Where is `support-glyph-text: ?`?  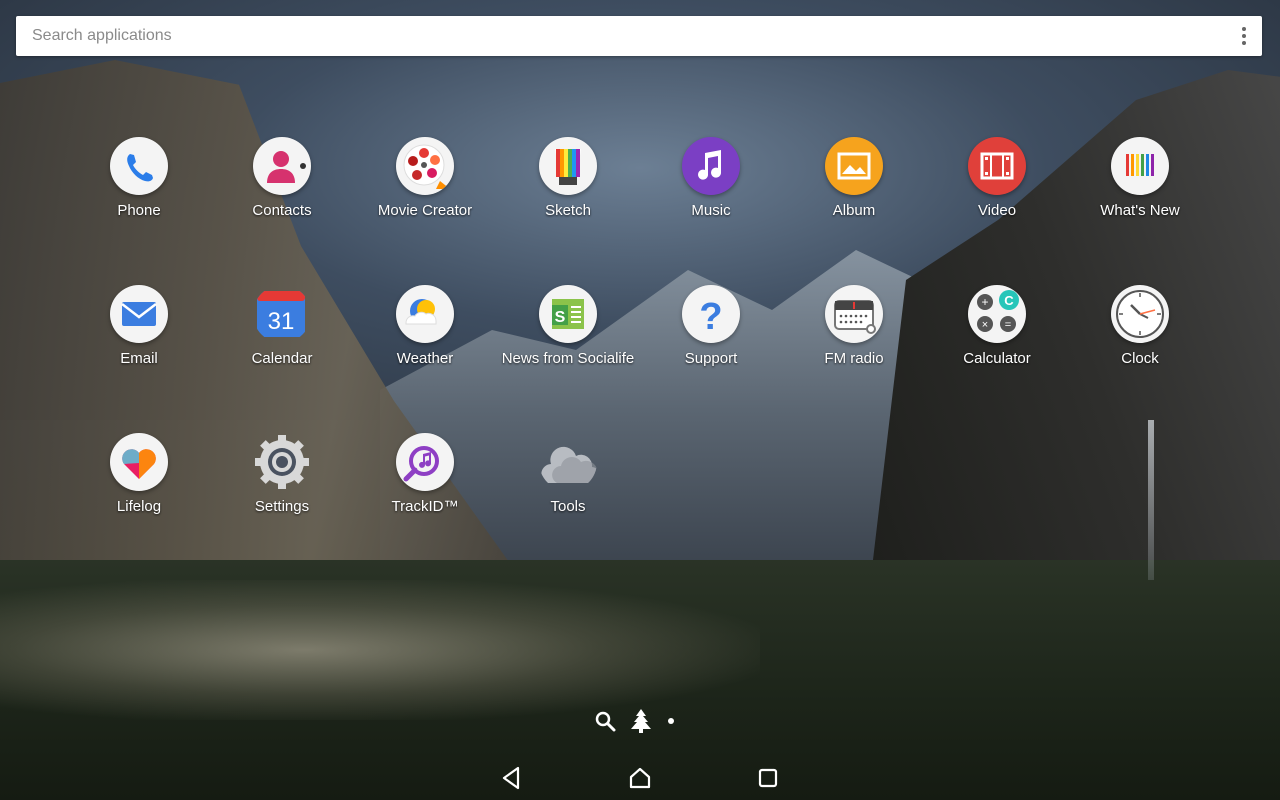 support-glyph-text: ? is located at coordinates (710, 317).